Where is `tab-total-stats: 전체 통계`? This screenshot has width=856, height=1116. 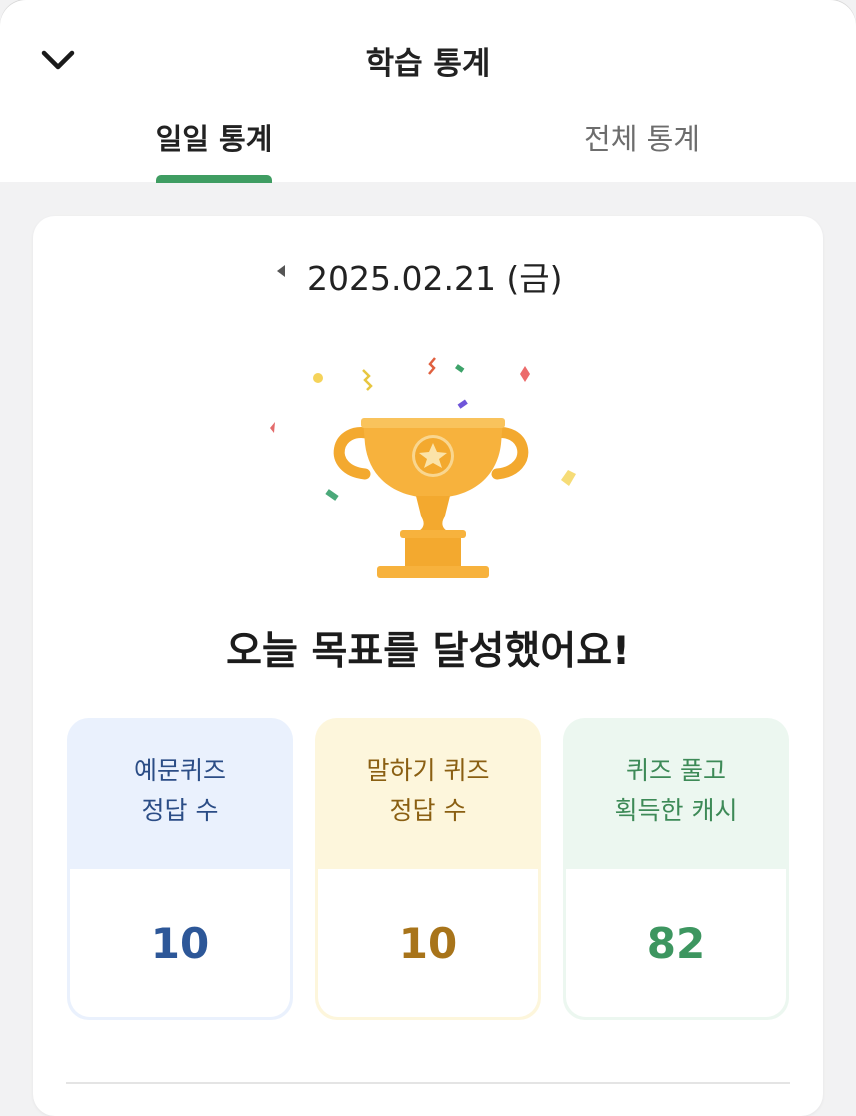 tab-total-stats: 전체 통계 is located at coordinates (642, 144).